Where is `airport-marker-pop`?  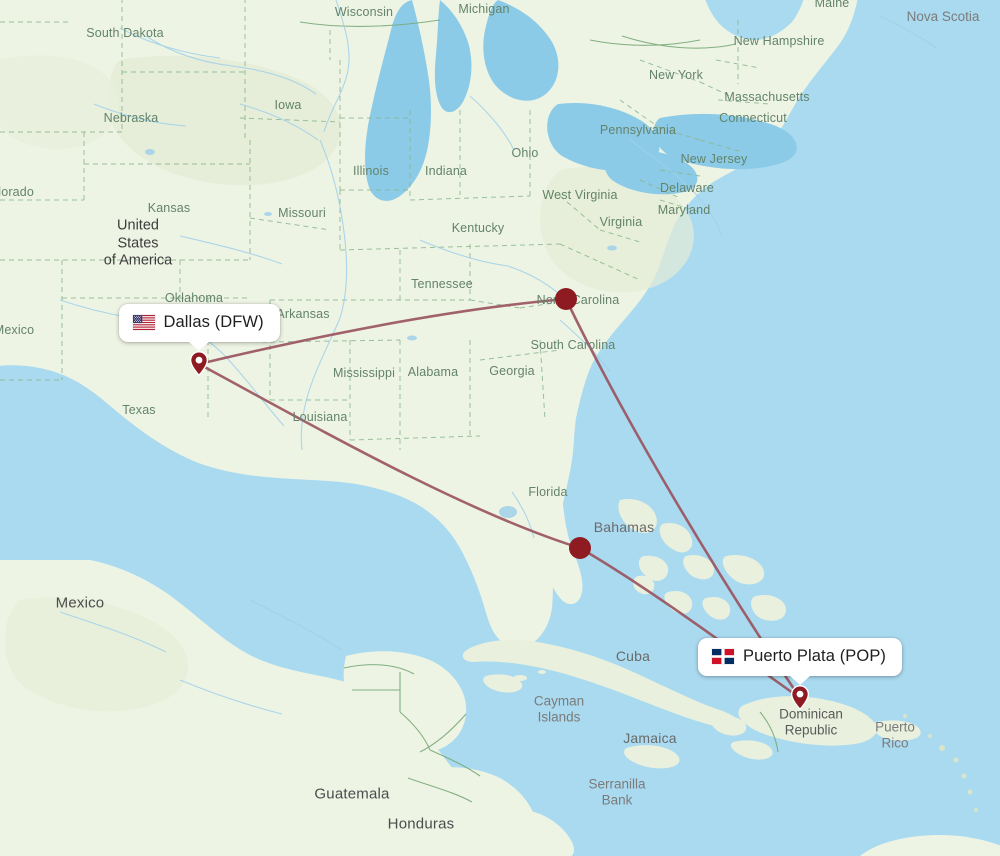
airport-marker-pop is located at coordinates (800, 698).